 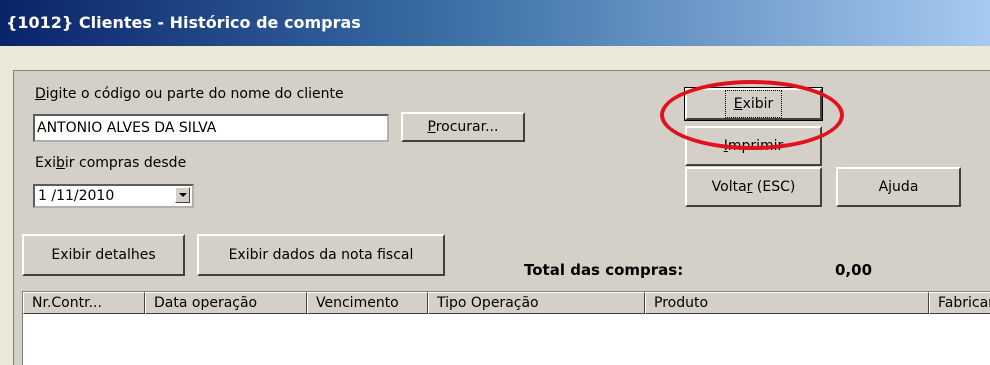 I want to click on column-header-type: Tipo Operação, so click(x=536, y=303).